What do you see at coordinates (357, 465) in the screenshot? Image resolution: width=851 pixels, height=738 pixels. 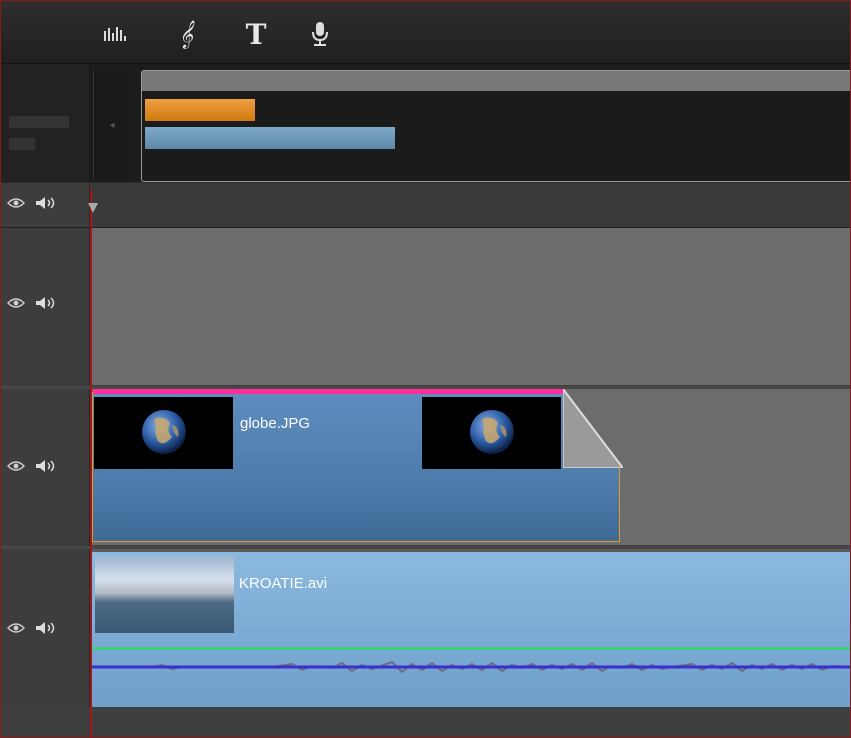 I see `clip-globe: globe.JPG` at bounding box center [357, 465].